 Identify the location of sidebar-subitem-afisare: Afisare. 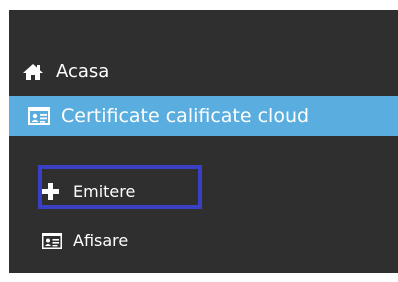
(203, 241).